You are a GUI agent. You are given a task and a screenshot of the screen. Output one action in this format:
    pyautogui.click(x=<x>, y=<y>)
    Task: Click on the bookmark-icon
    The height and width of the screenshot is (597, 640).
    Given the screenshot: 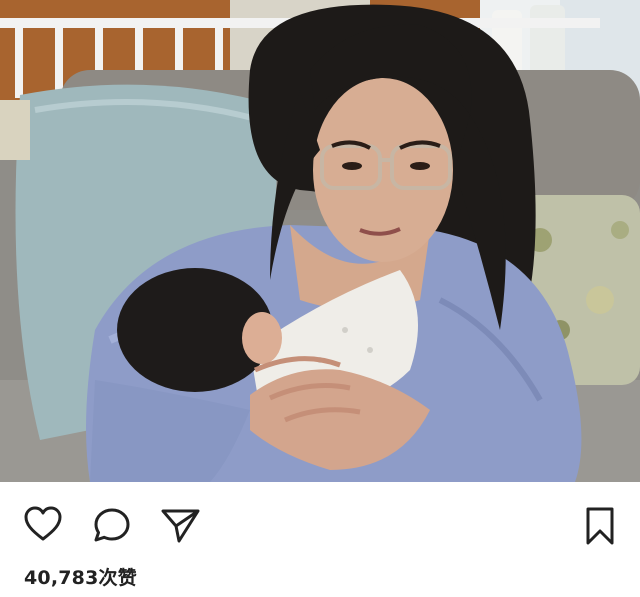 What is the action you would take?
    pyautogui.click(x=600, y=526)
    